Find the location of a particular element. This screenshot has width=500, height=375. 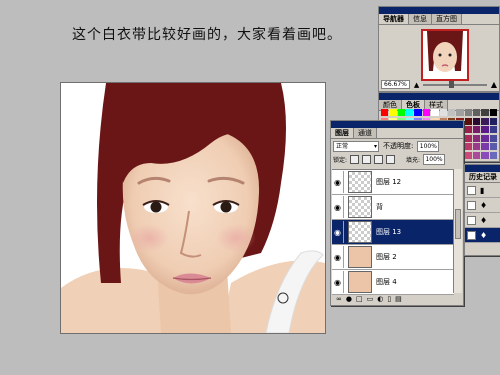

tab-info: 信息 is located at coordinates (420, 19).